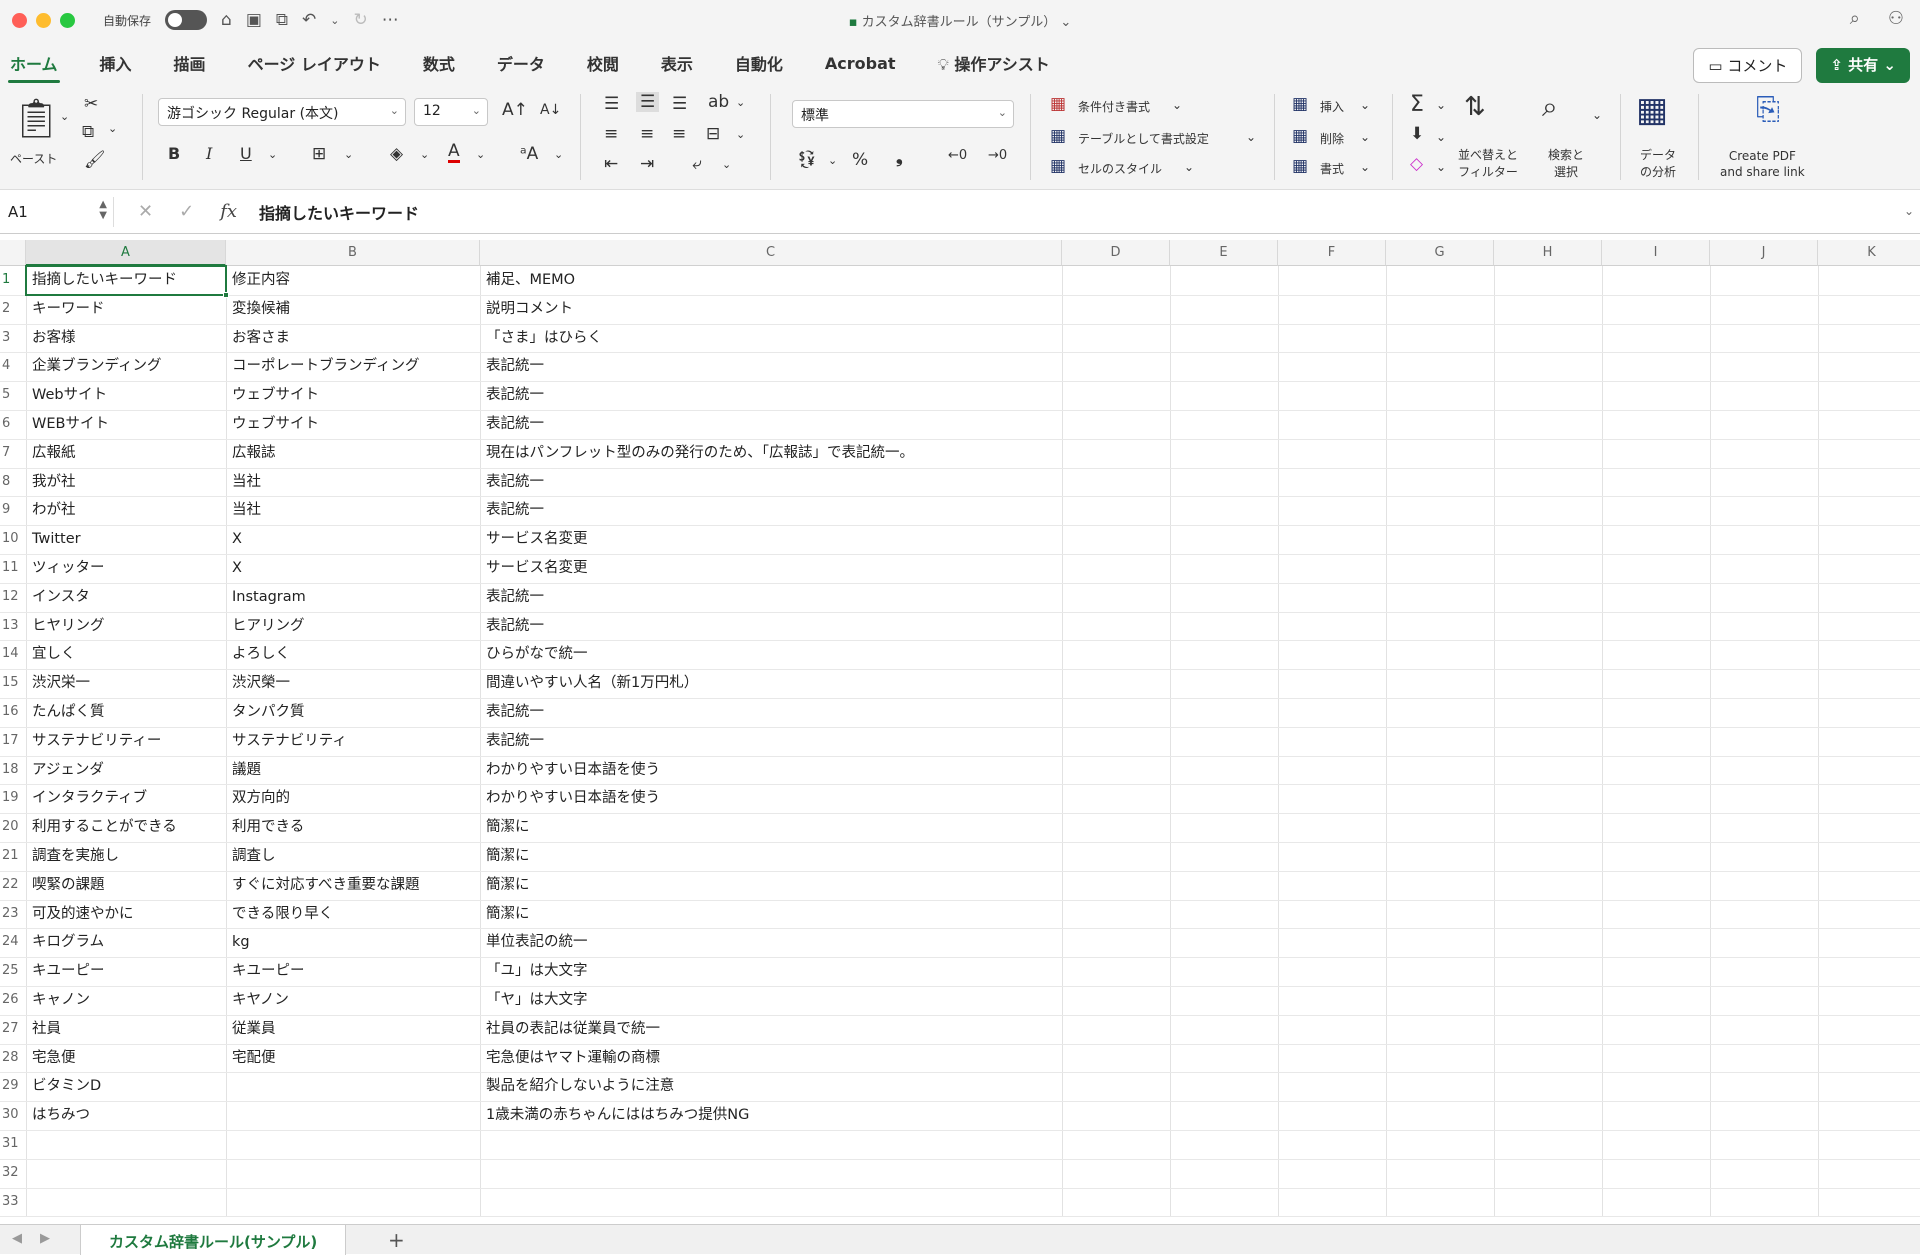  Describe the element at coordinates (13, 856) in the screenshot. I see `row-header: 21` at that location.